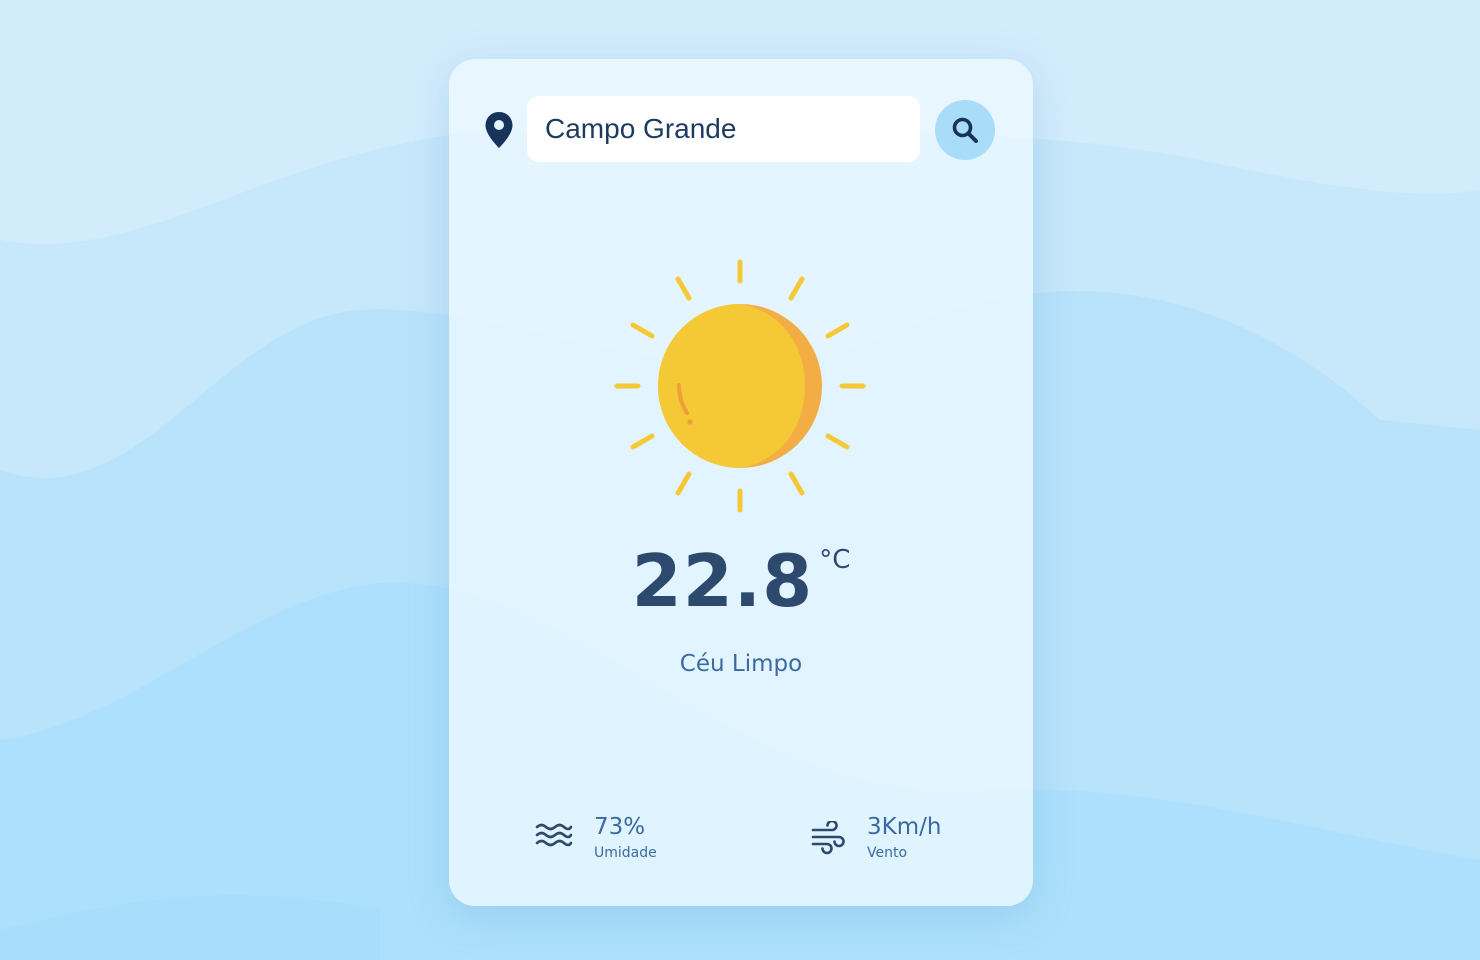 The height and width of the screenshot is (960, 1480). What do you see at coordinates (890, 841) in the screenshot?
I see `wind-stat: 3Km/h Vento` at bounding box center [890, 841].